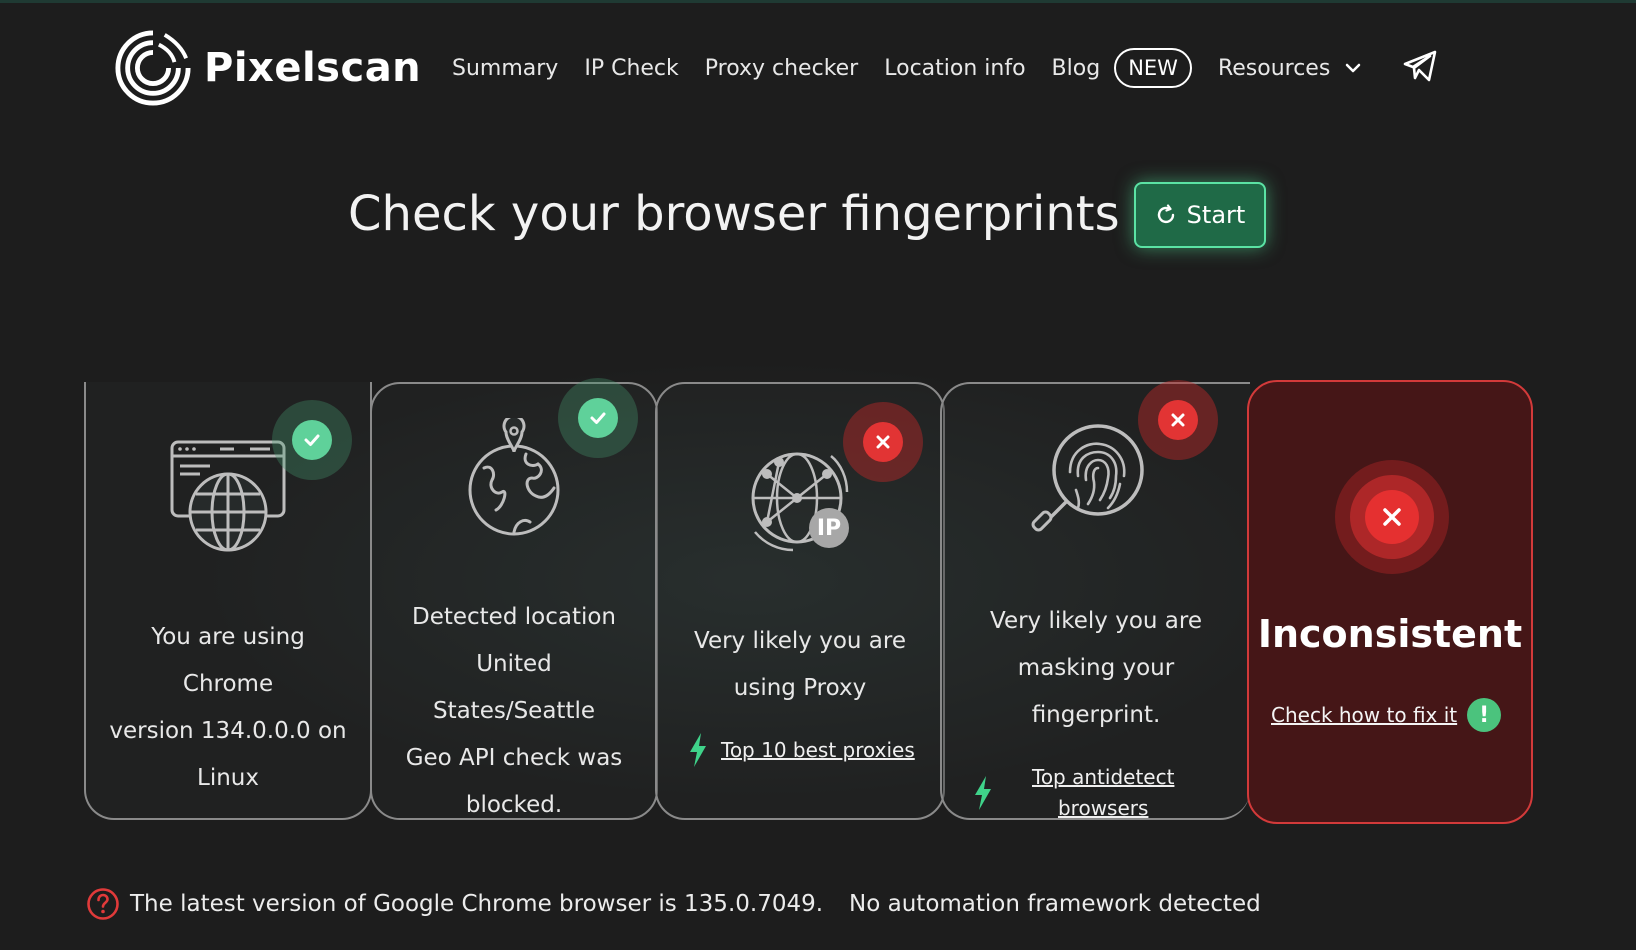  Describe the element at coordinates (228, 637) in the screenshot. I see `card-line: You are using` at that location.